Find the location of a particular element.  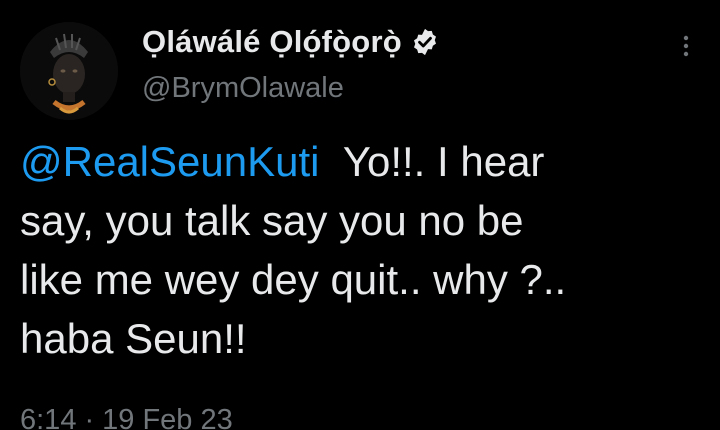

tweet-date: 19 Feb 23 is located at coordinates (167, 417).